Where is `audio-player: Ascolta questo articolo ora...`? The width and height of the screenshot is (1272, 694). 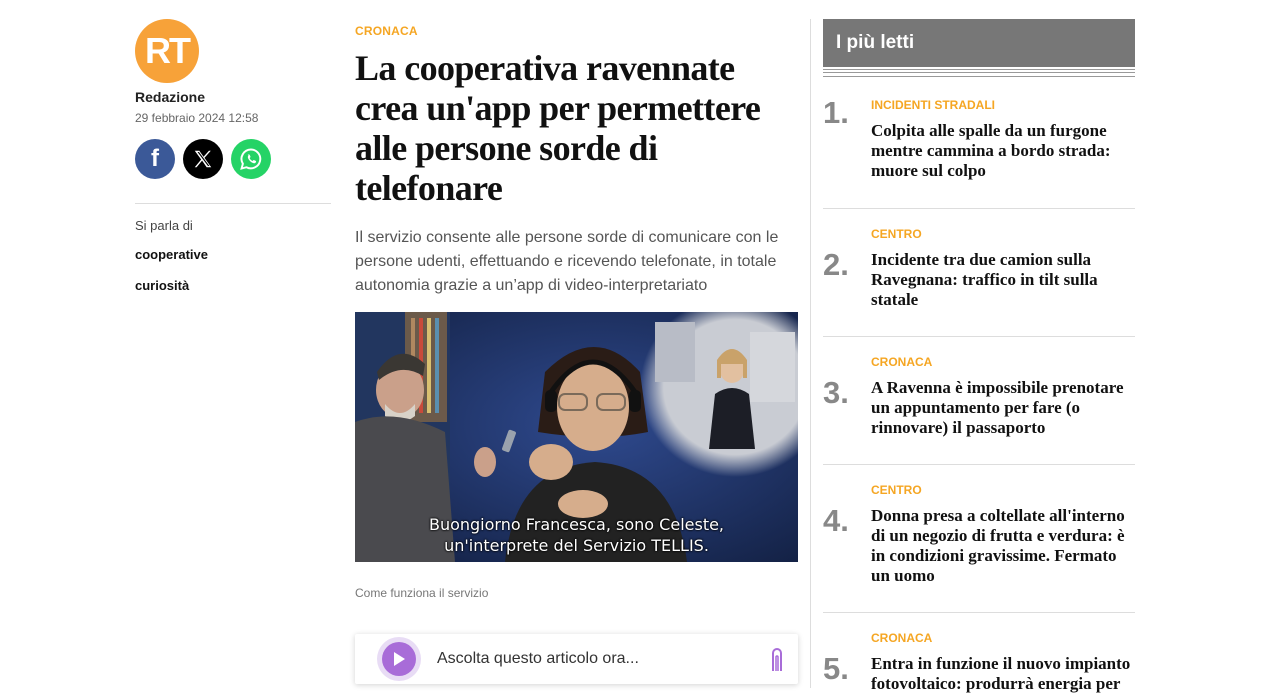 audio-player: Ascolta questo articolo ora... is located at coordinates (576, 659).